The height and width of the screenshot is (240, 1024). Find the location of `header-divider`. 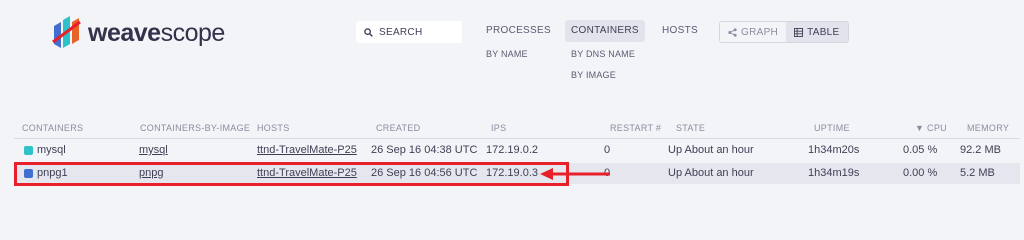

header-divider is located at coordinates (517, 138).